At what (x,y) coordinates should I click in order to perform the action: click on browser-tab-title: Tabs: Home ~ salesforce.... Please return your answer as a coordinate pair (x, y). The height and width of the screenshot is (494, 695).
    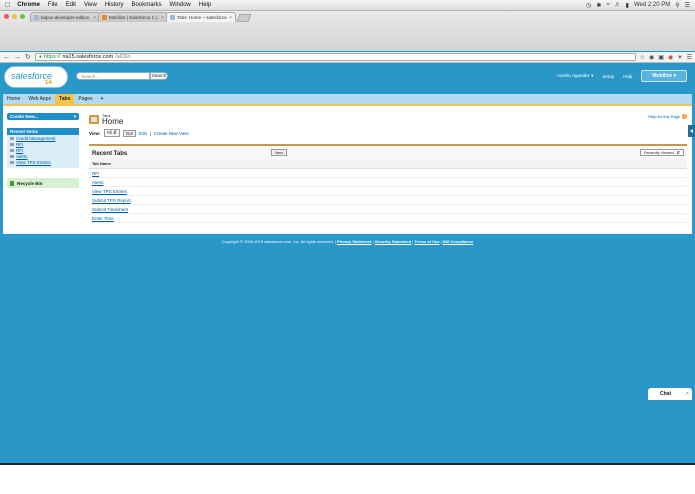
    Looking at the image, I should click on (202, 17).